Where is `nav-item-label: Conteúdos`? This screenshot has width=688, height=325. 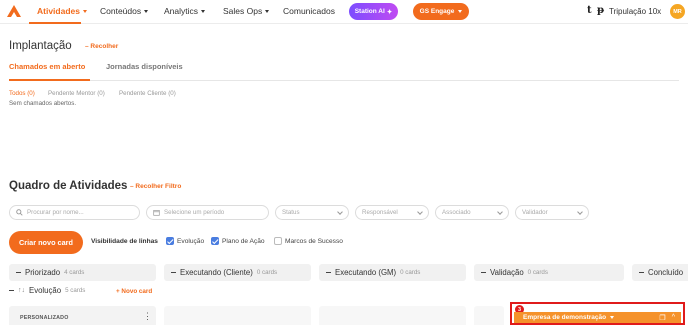
nav-item-label: Conteúdos is located at coordinates (121, 11).